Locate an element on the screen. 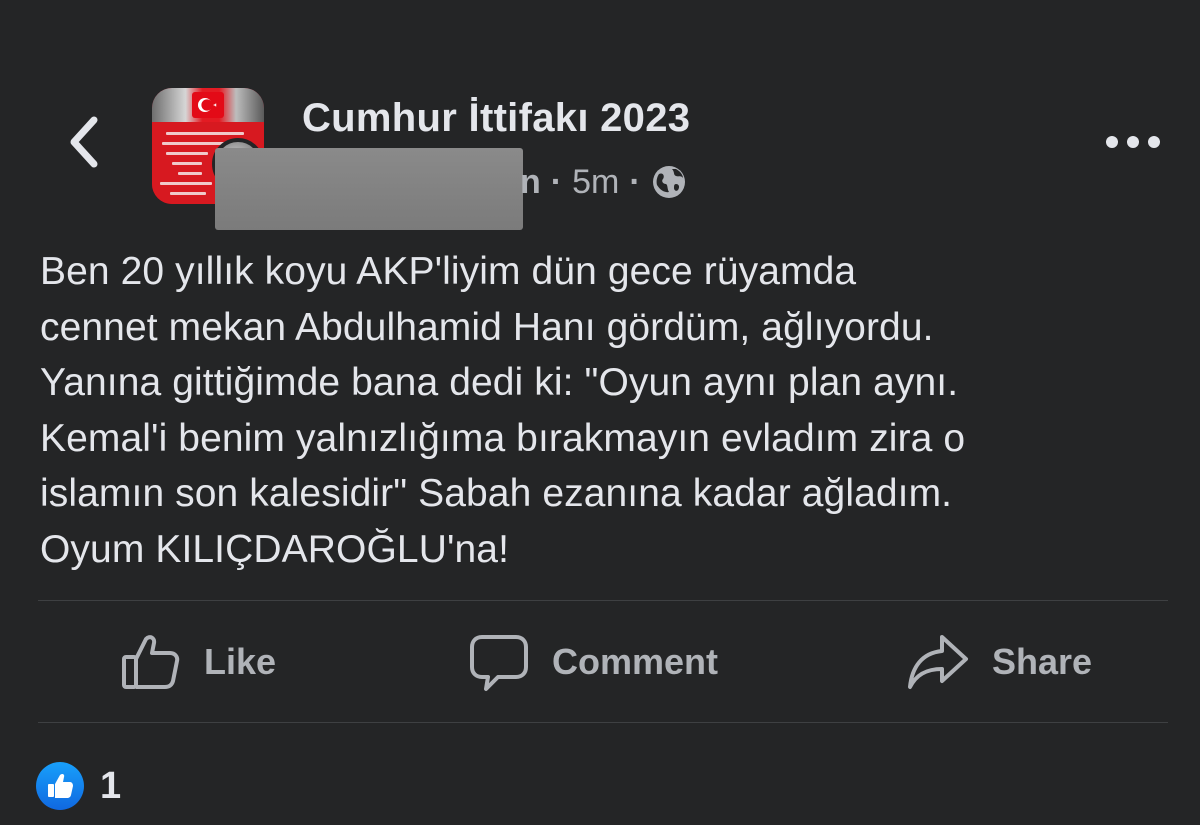 The image size is (1200, 825). post-timestamp: 5m is located at coordinates (595, 182).